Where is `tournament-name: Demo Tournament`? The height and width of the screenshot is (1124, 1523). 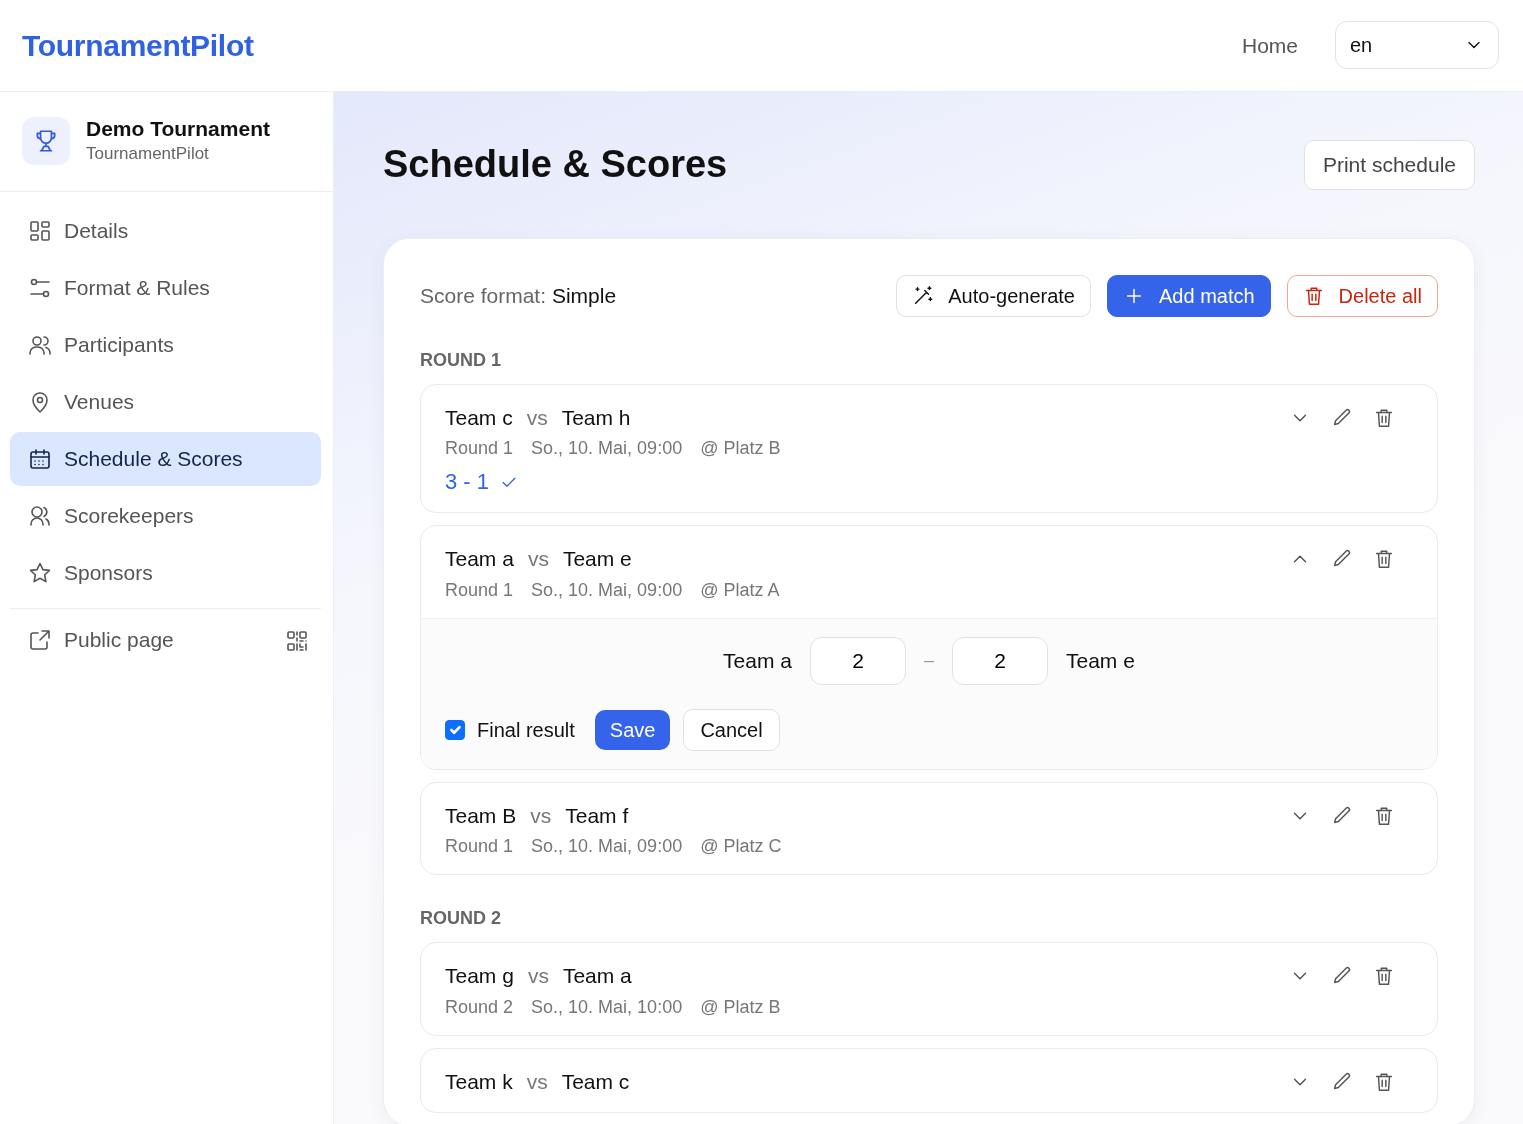
tournament-name: Demo Tournament is located at coordinates (178, 128).